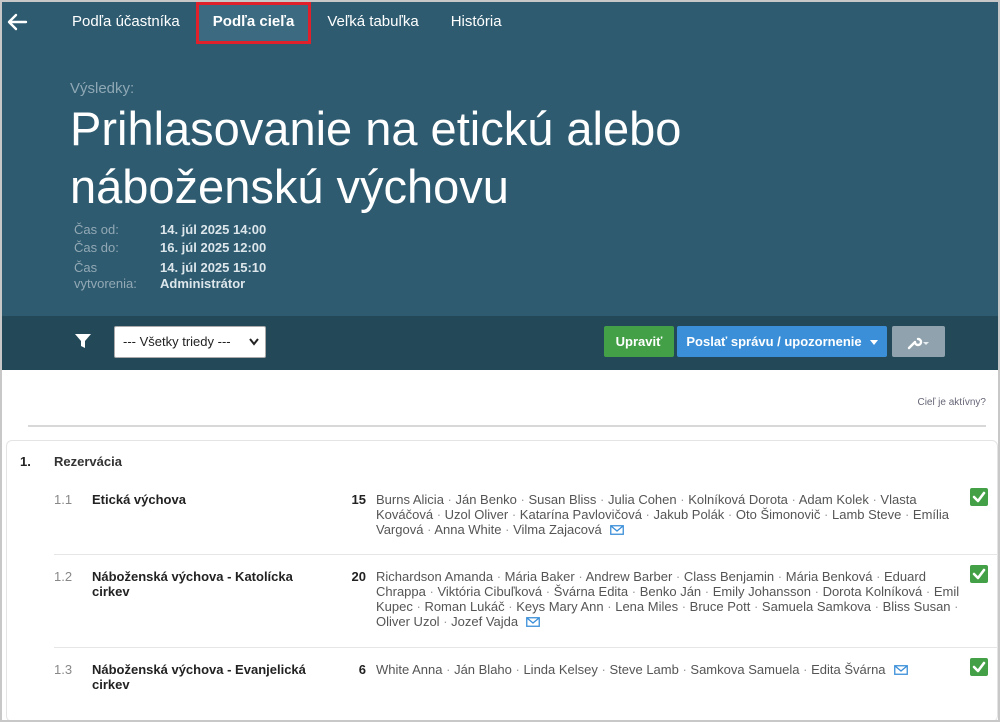 The width and height of the screenshot is (1000, 722). Describe the element at coordinates (203, 283) in the screenshot. I see `meta-value-author: Administrátor` at that location.